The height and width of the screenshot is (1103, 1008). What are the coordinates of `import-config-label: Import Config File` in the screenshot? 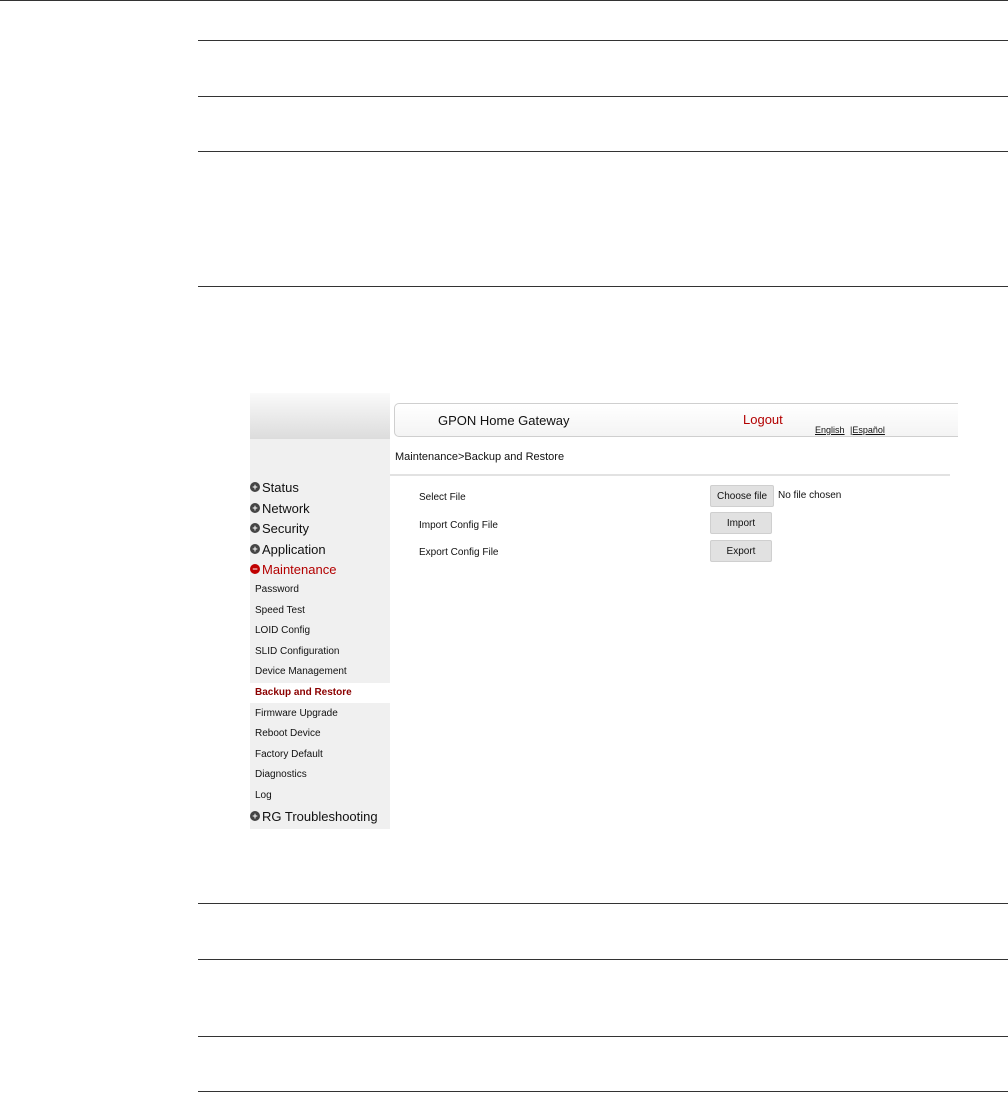 It's located at (458, 525).